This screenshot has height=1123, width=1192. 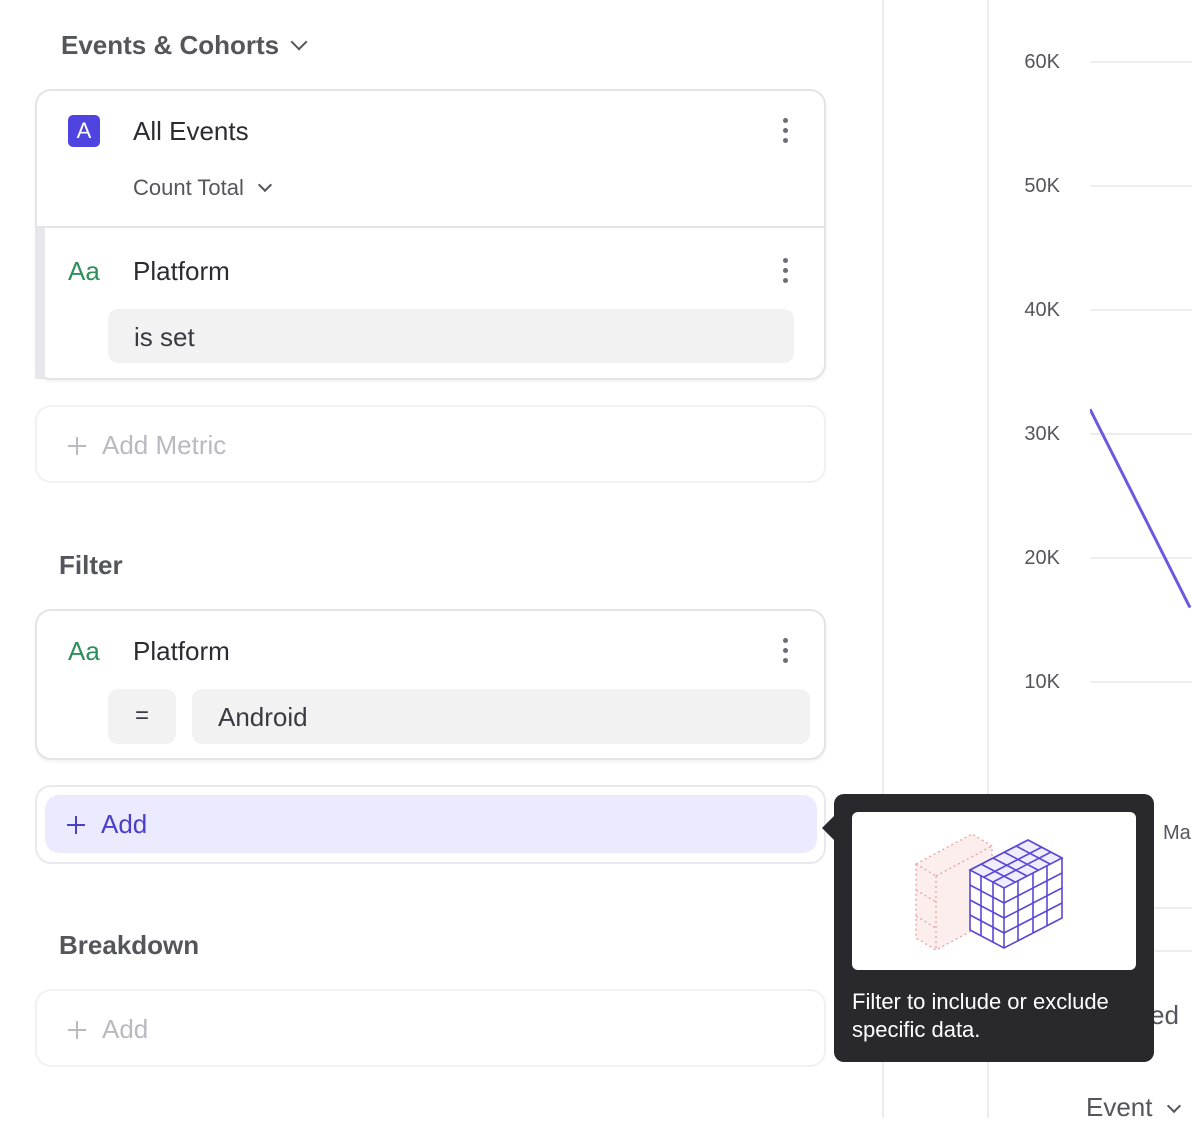 What do you see at coordinates (501, 716) in the screenshot?
I see `filter-value-select: Android` at bounding box center [501, 716].